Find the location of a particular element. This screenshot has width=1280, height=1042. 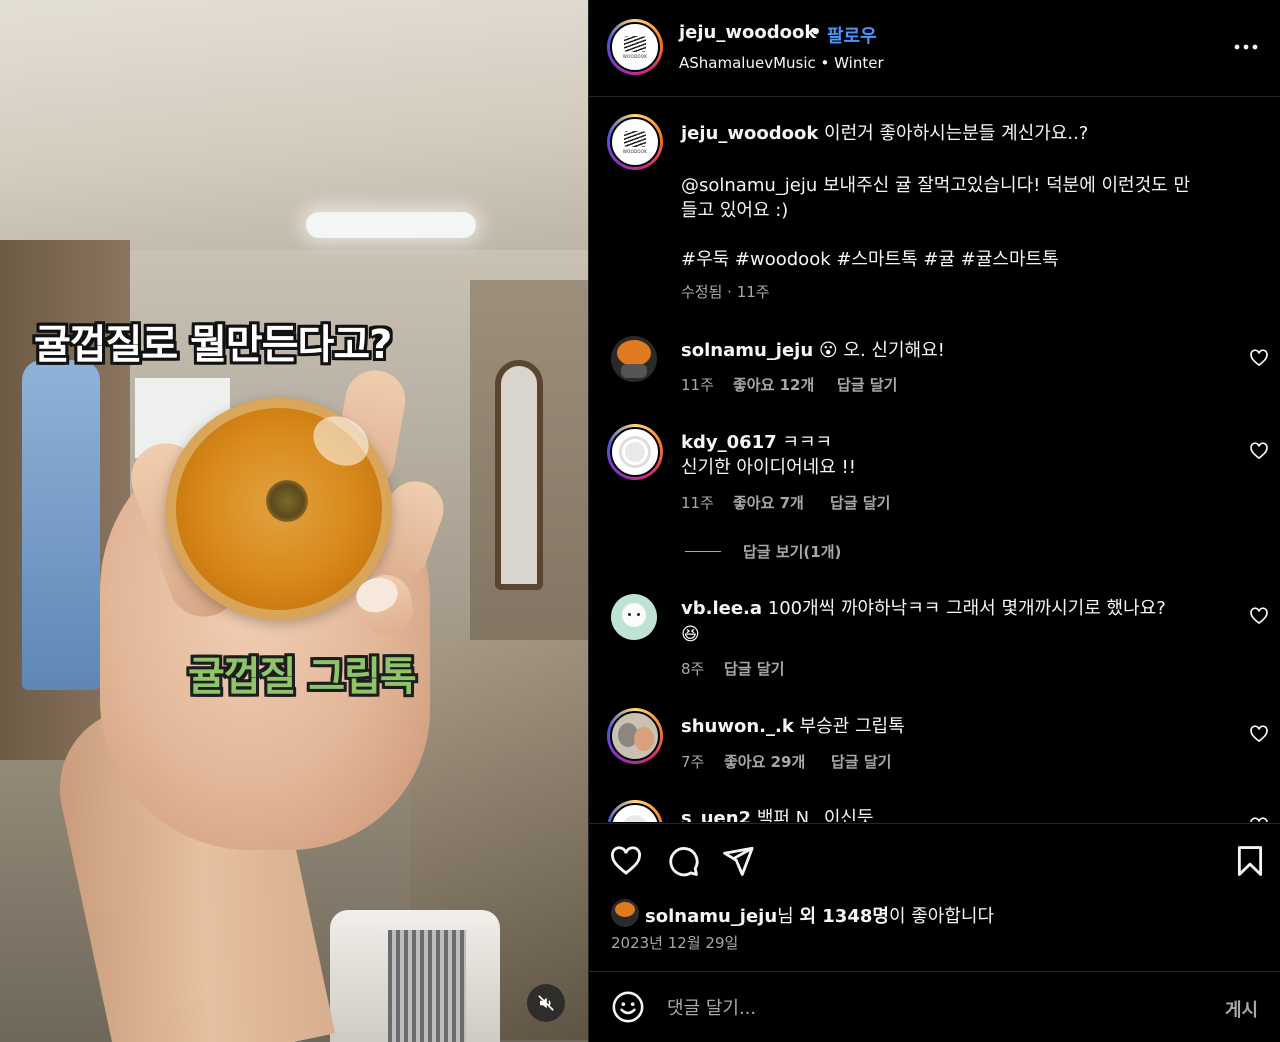

author-avatar: WOODOOK is located at coordinates (635, 47).